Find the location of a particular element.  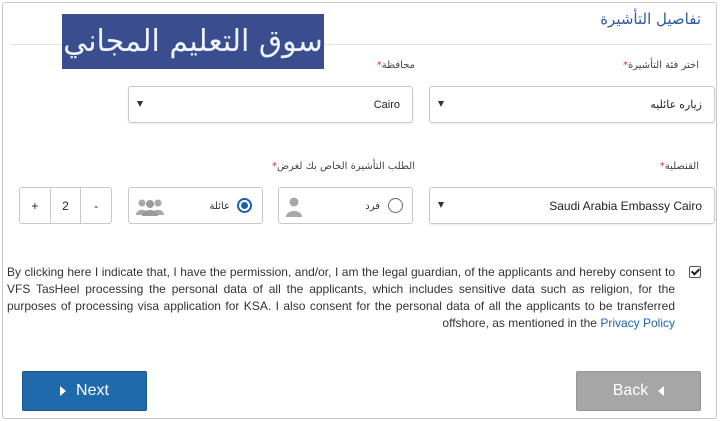

governorate-value: Cairo is located at coordinates (386, 105).